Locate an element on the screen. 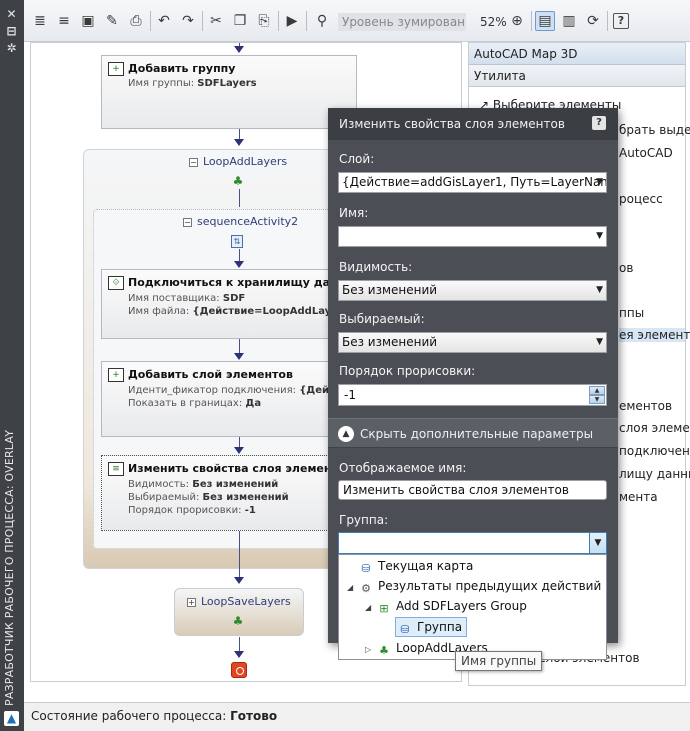 The height and width of the screenshot is (731, 690). draw-order-stepper: -1 ▲ ▼ is located at coordinates (472, 395).